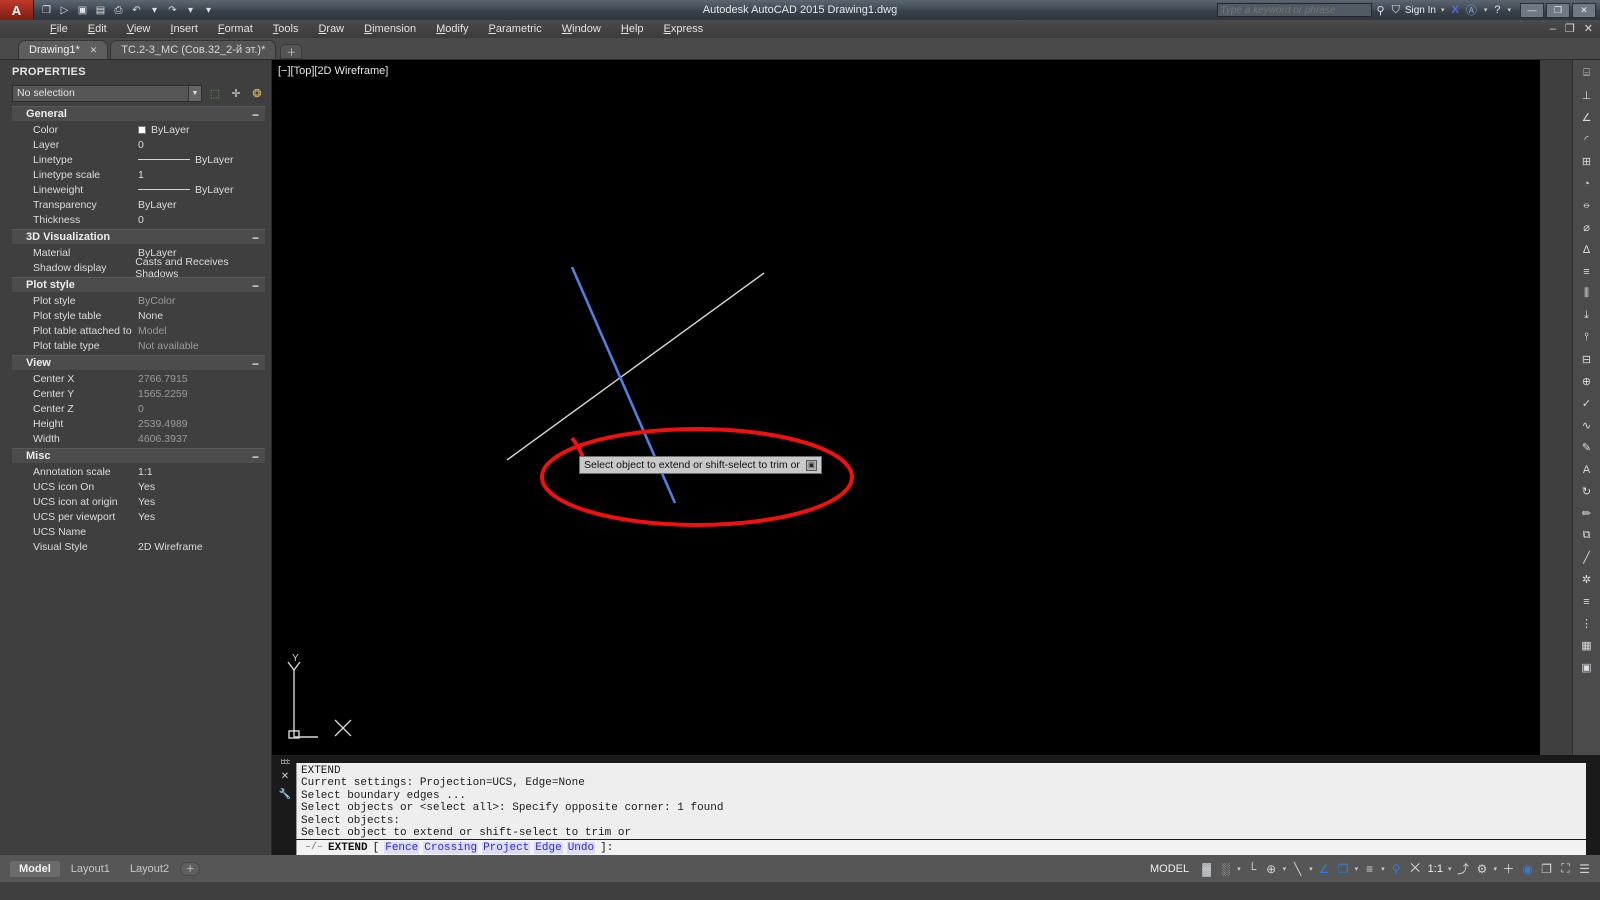 The width and height of the screenshot is (1600, 900). What do you see at coordinates (1495, 869) in the screenshot?
I see `workspace-switching-icon-dropdown-icon: ▾` at bounding box center [1495, 869].